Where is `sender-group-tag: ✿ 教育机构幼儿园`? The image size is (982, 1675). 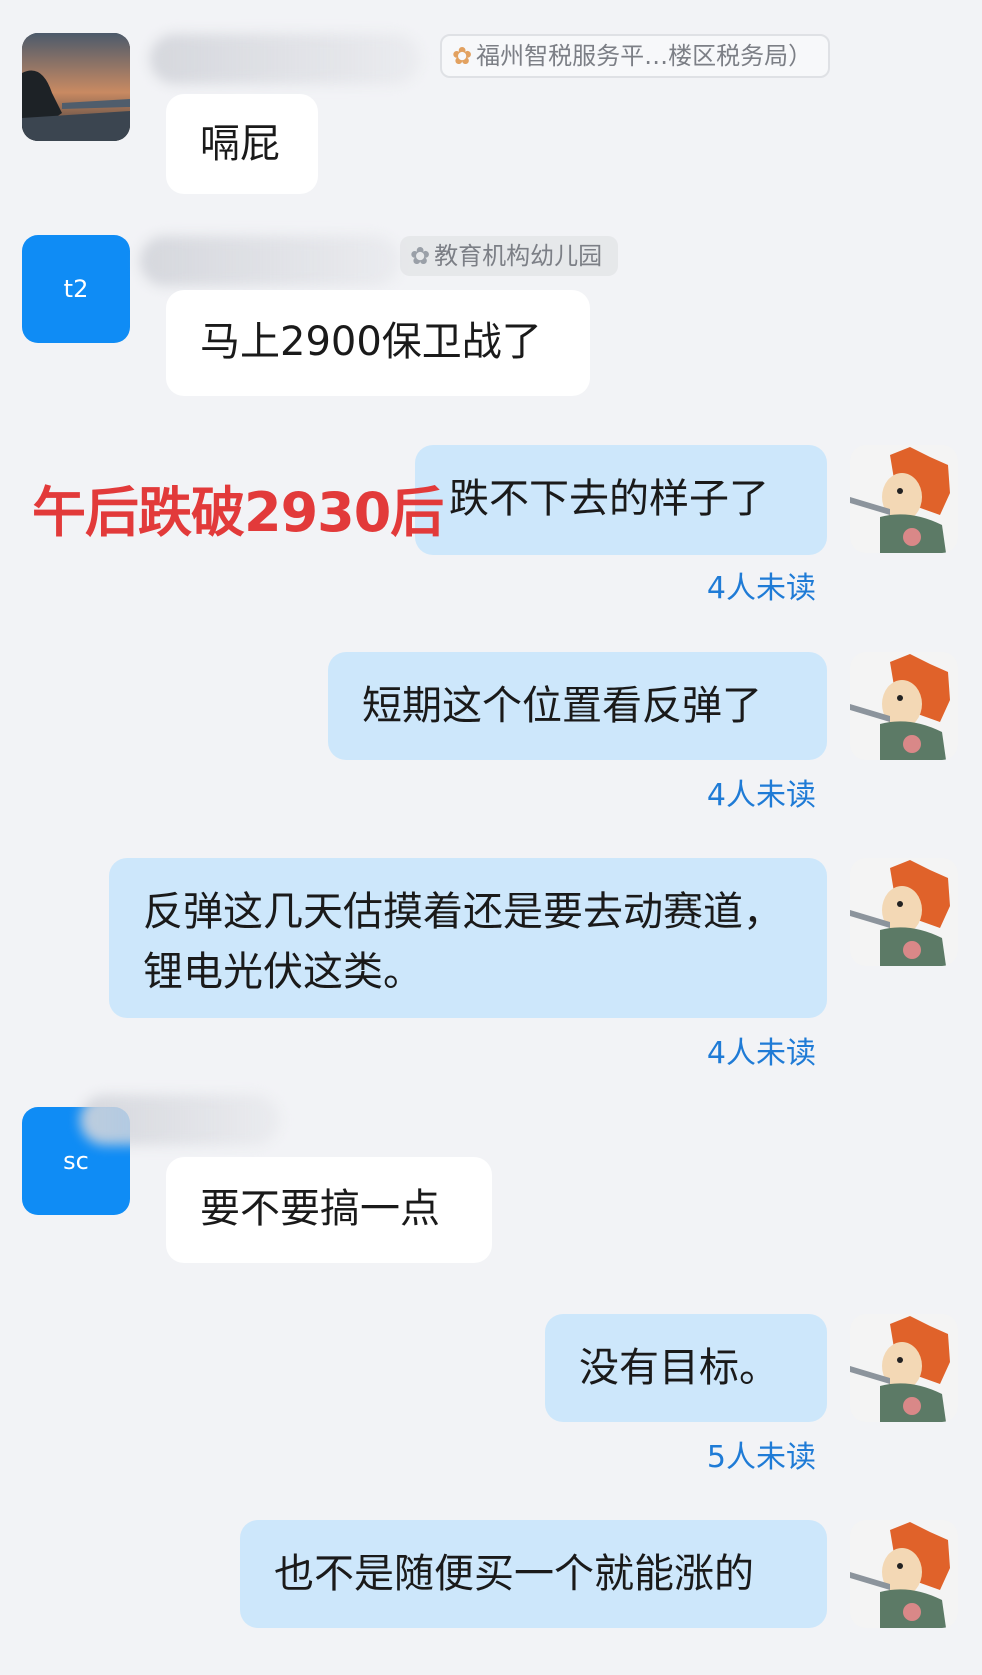
sender-group-tag: ✿ 教育机构幼儿园 is located at coordinates (509, 256).